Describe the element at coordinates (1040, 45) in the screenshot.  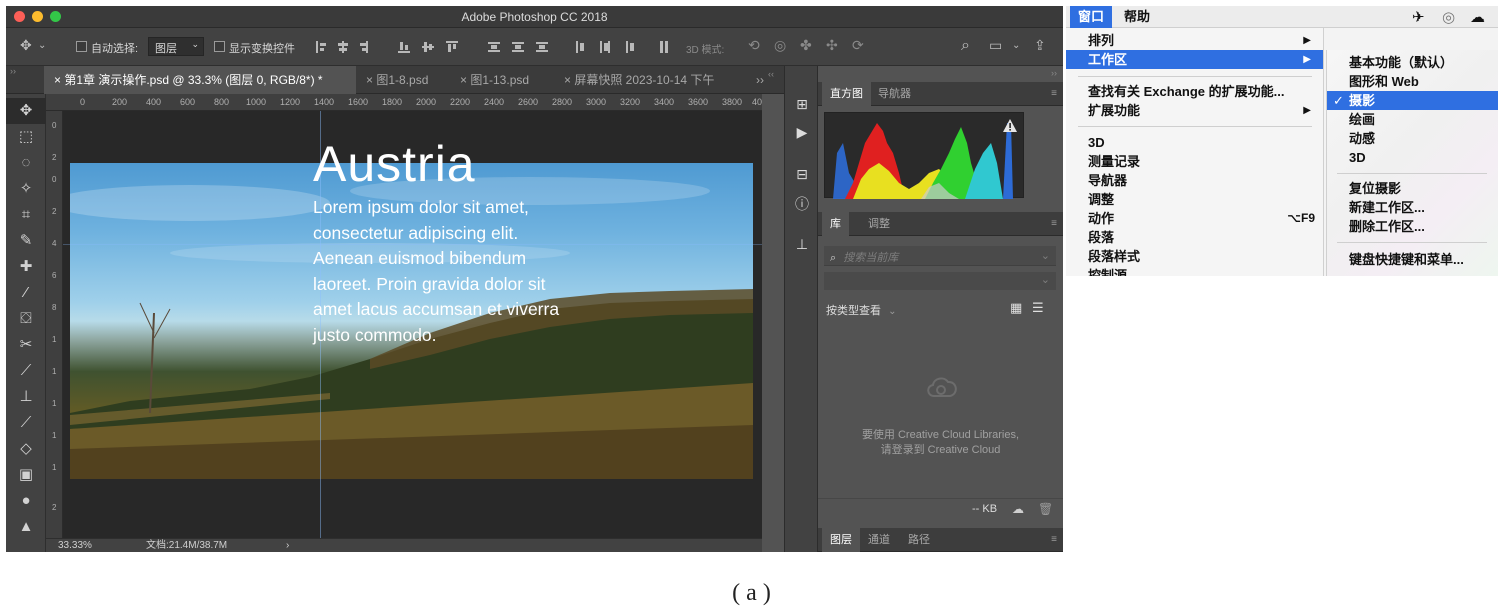
I see `share-icon: ⇪` at that location.